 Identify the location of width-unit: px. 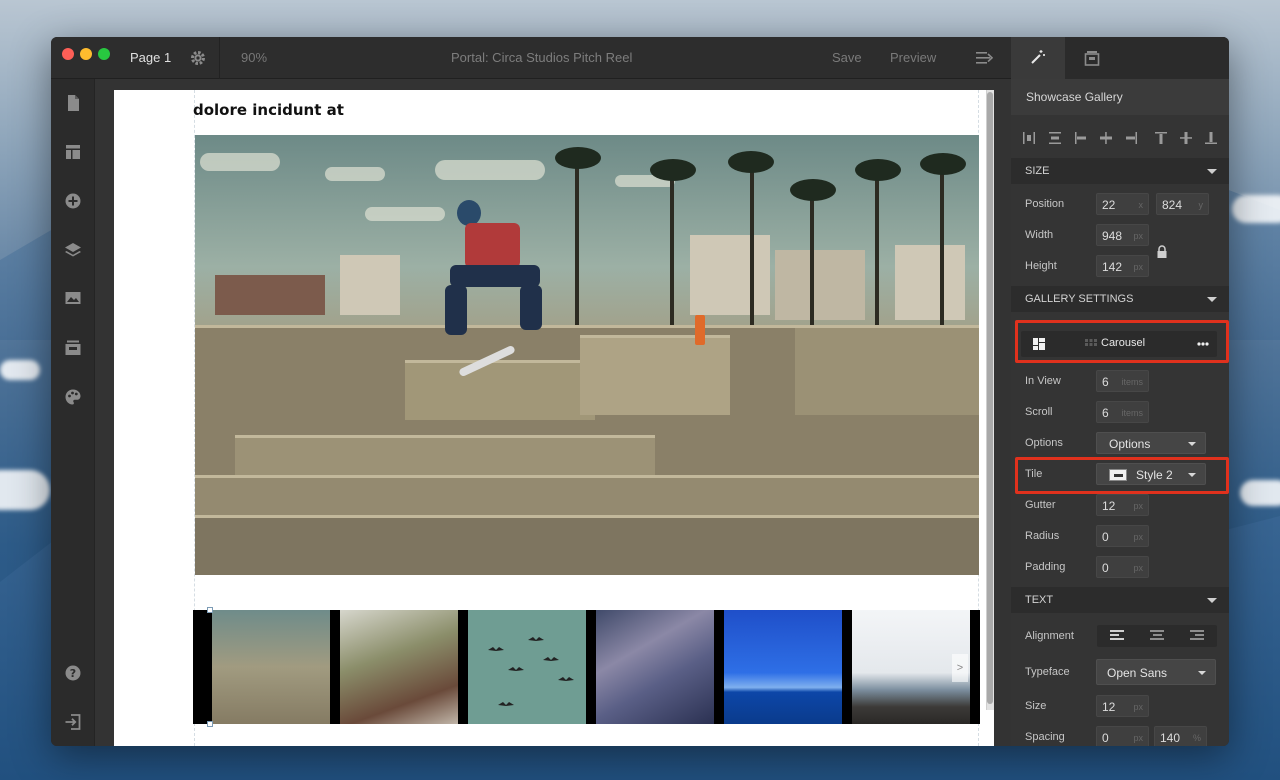
(1138, 236).